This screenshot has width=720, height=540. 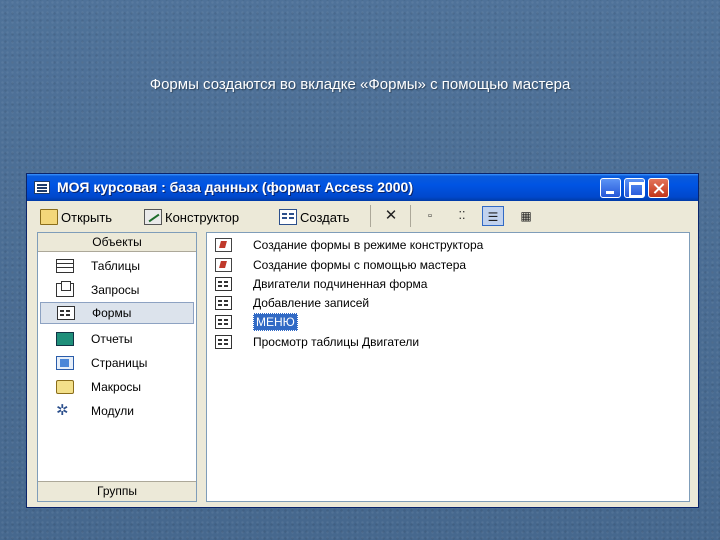 I want to click on page-icon, so click(x=65, y=363).